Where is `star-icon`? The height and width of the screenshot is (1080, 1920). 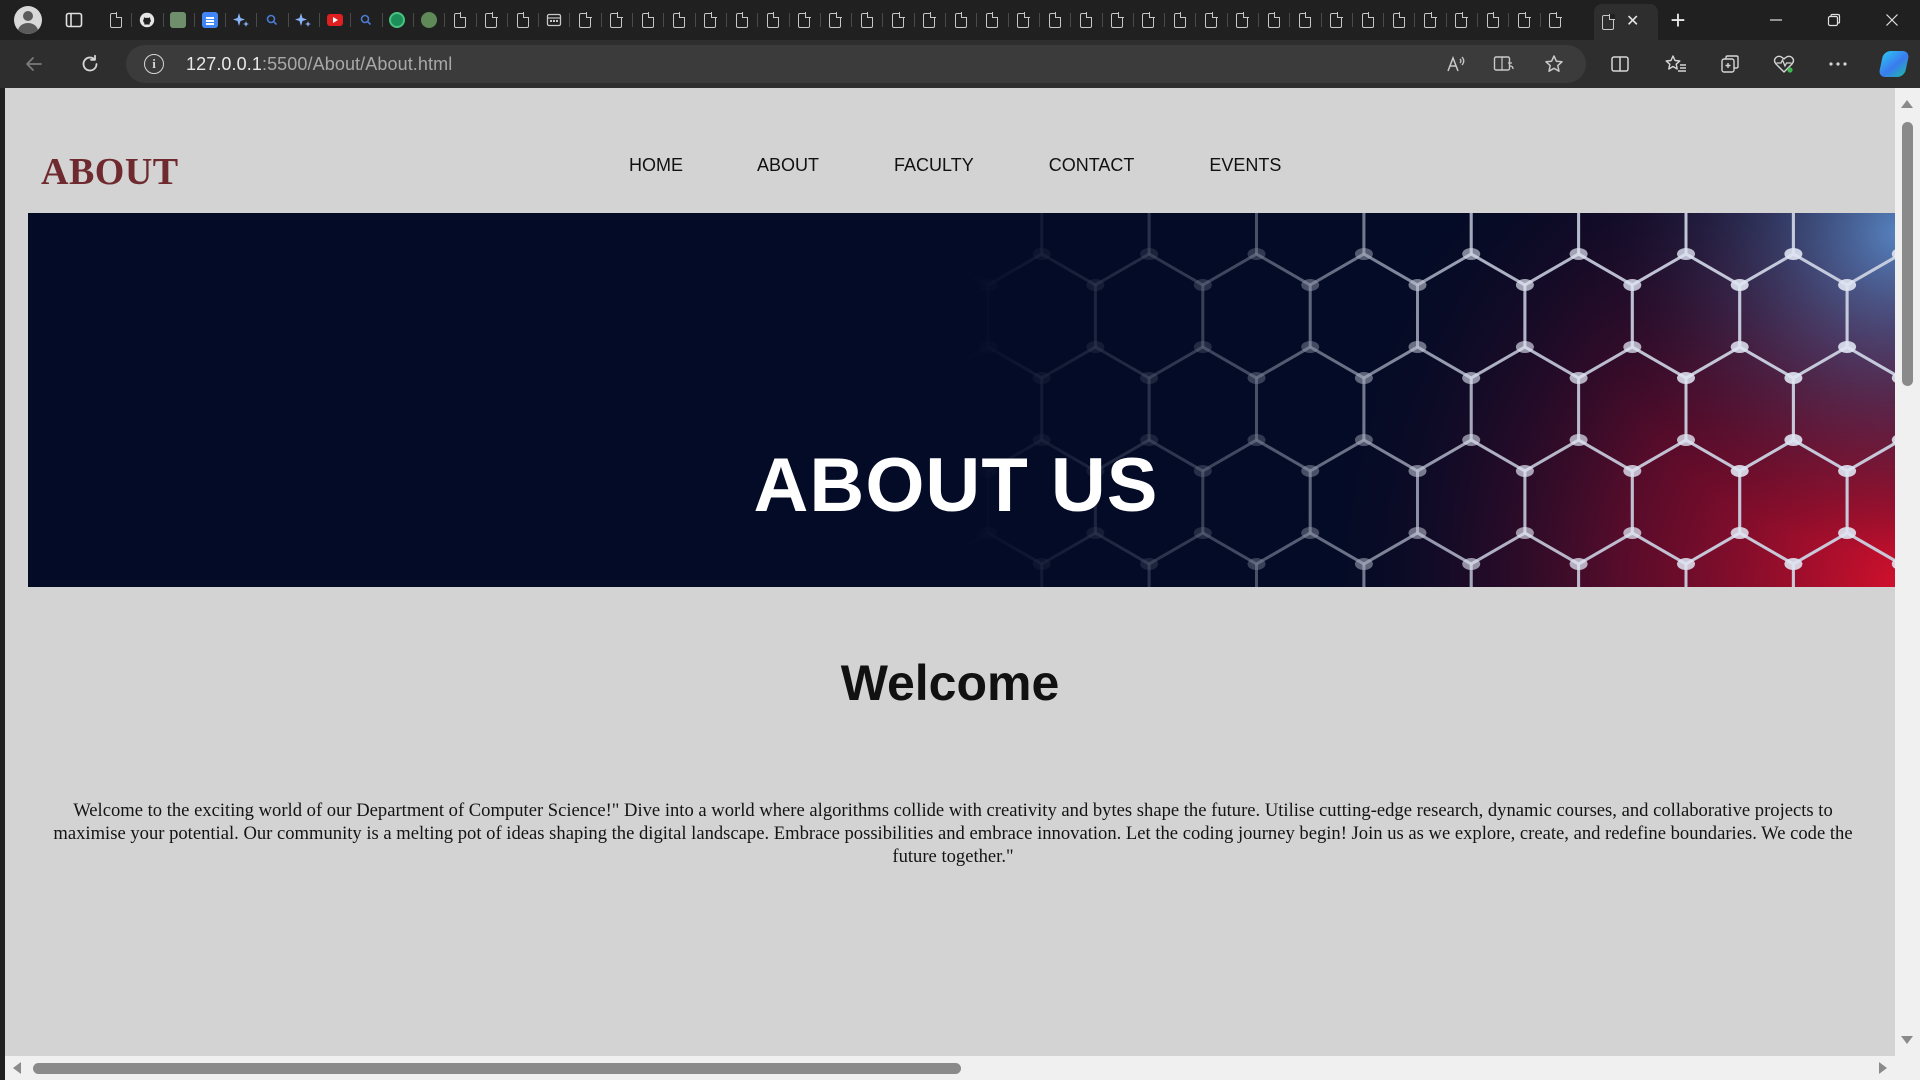 star-icon is located at coordinates (1554, 63).